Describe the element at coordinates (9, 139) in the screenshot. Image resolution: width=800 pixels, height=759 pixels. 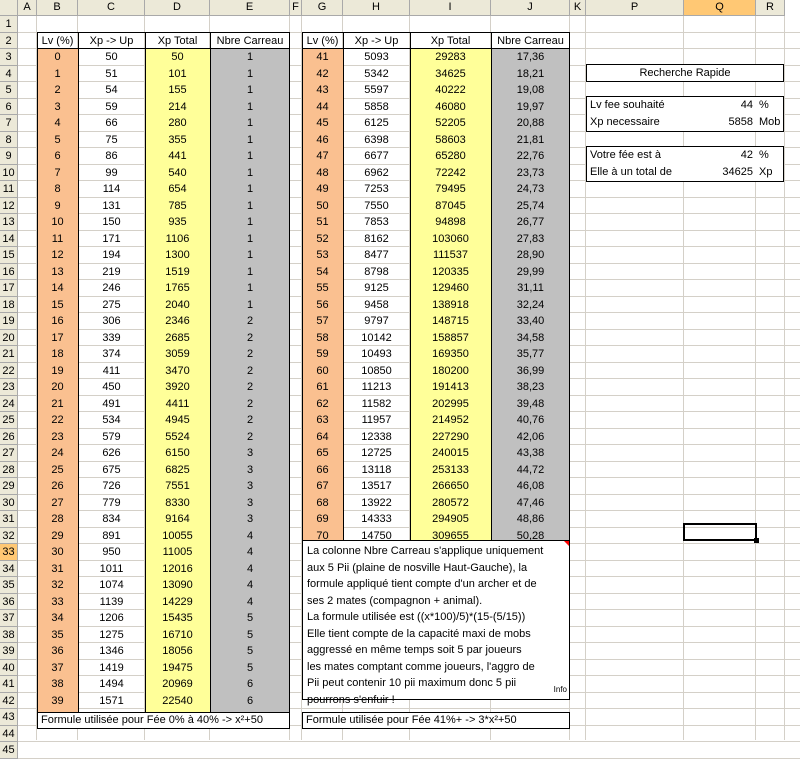
I see `row-header-8: 8` at that location.